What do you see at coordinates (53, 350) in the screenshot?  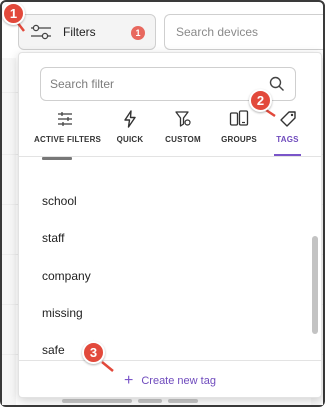 I see `tag-item-safe: safe` at bounding box center [53, 350].